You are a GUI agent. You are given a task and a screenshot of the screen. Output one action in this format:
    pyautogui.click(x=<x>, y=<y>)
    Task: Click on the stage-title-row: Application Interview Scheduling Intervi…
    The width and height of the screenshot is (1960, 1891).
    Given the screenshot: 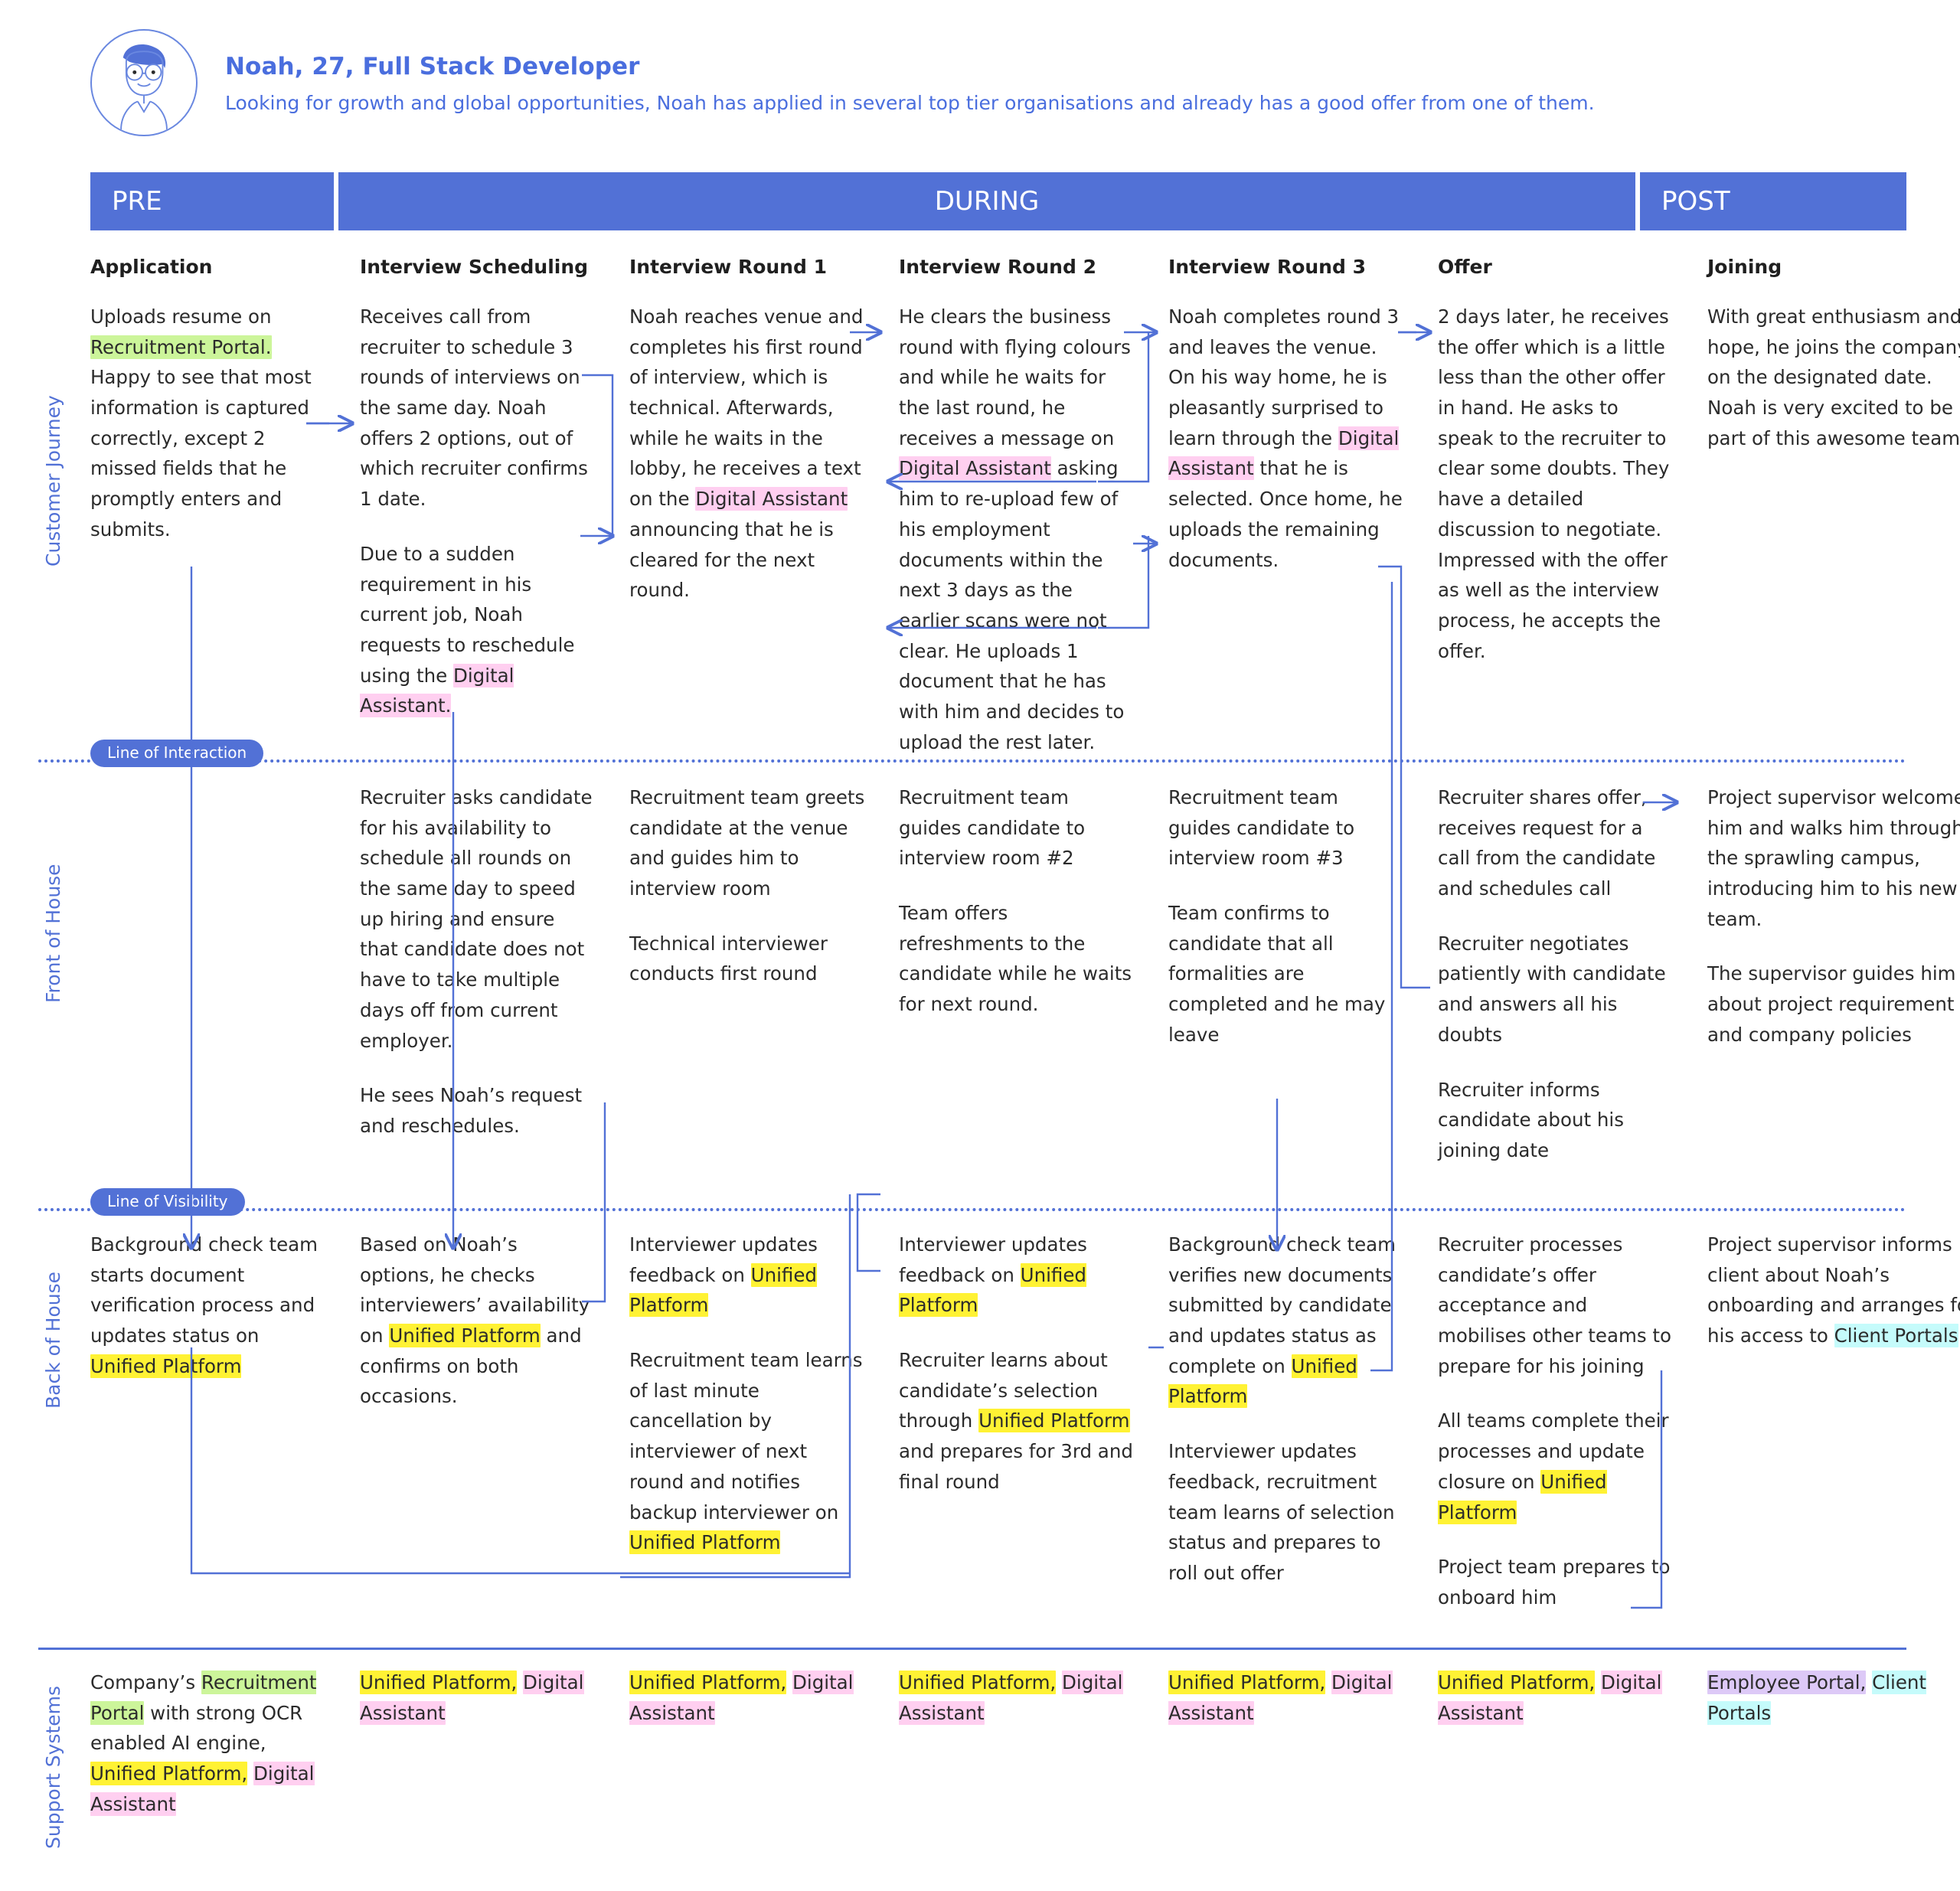 What is the action you would take?
    pyautogui.click(x=998, y=278)
    